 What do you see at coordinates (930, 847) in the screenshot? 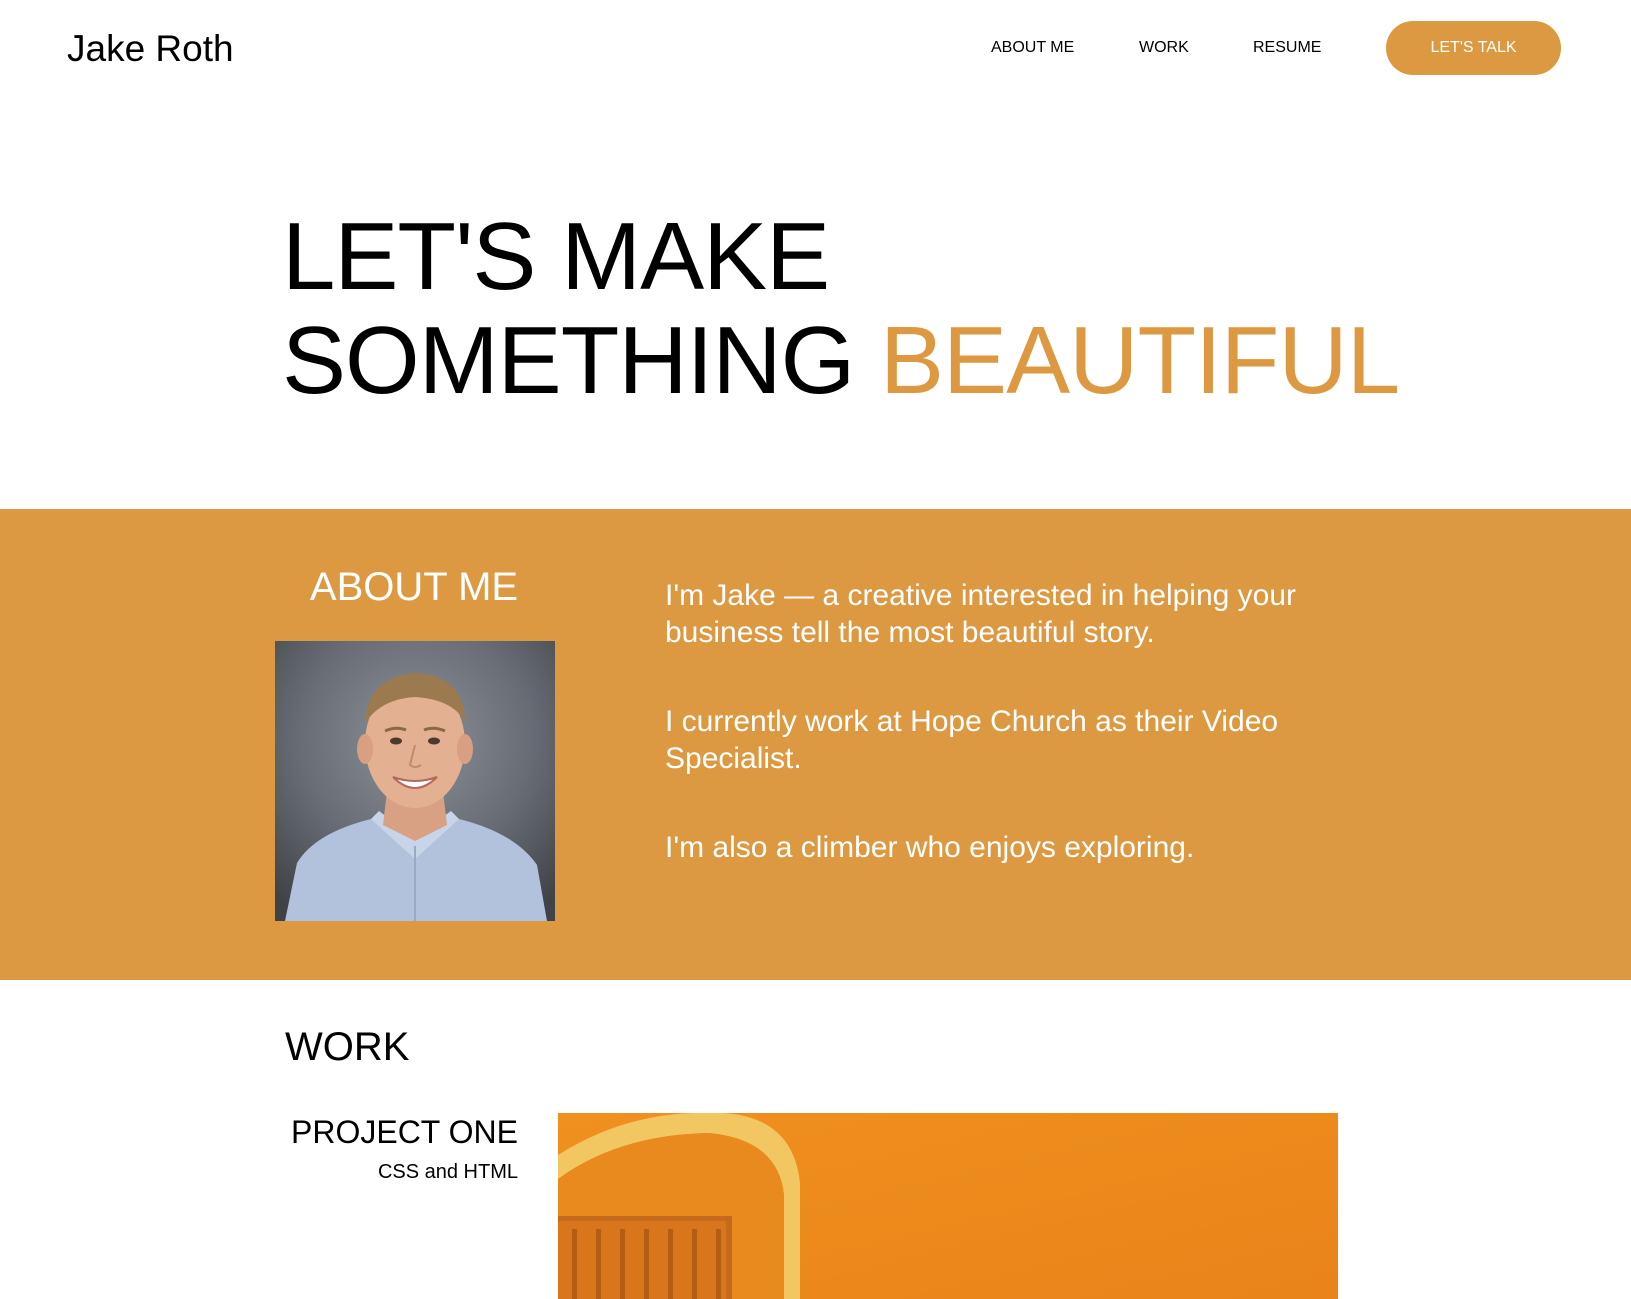
I see `about-paragraph-hobby: I'm also a climber who enjoys exploring.` at bounding box center [930, 847].